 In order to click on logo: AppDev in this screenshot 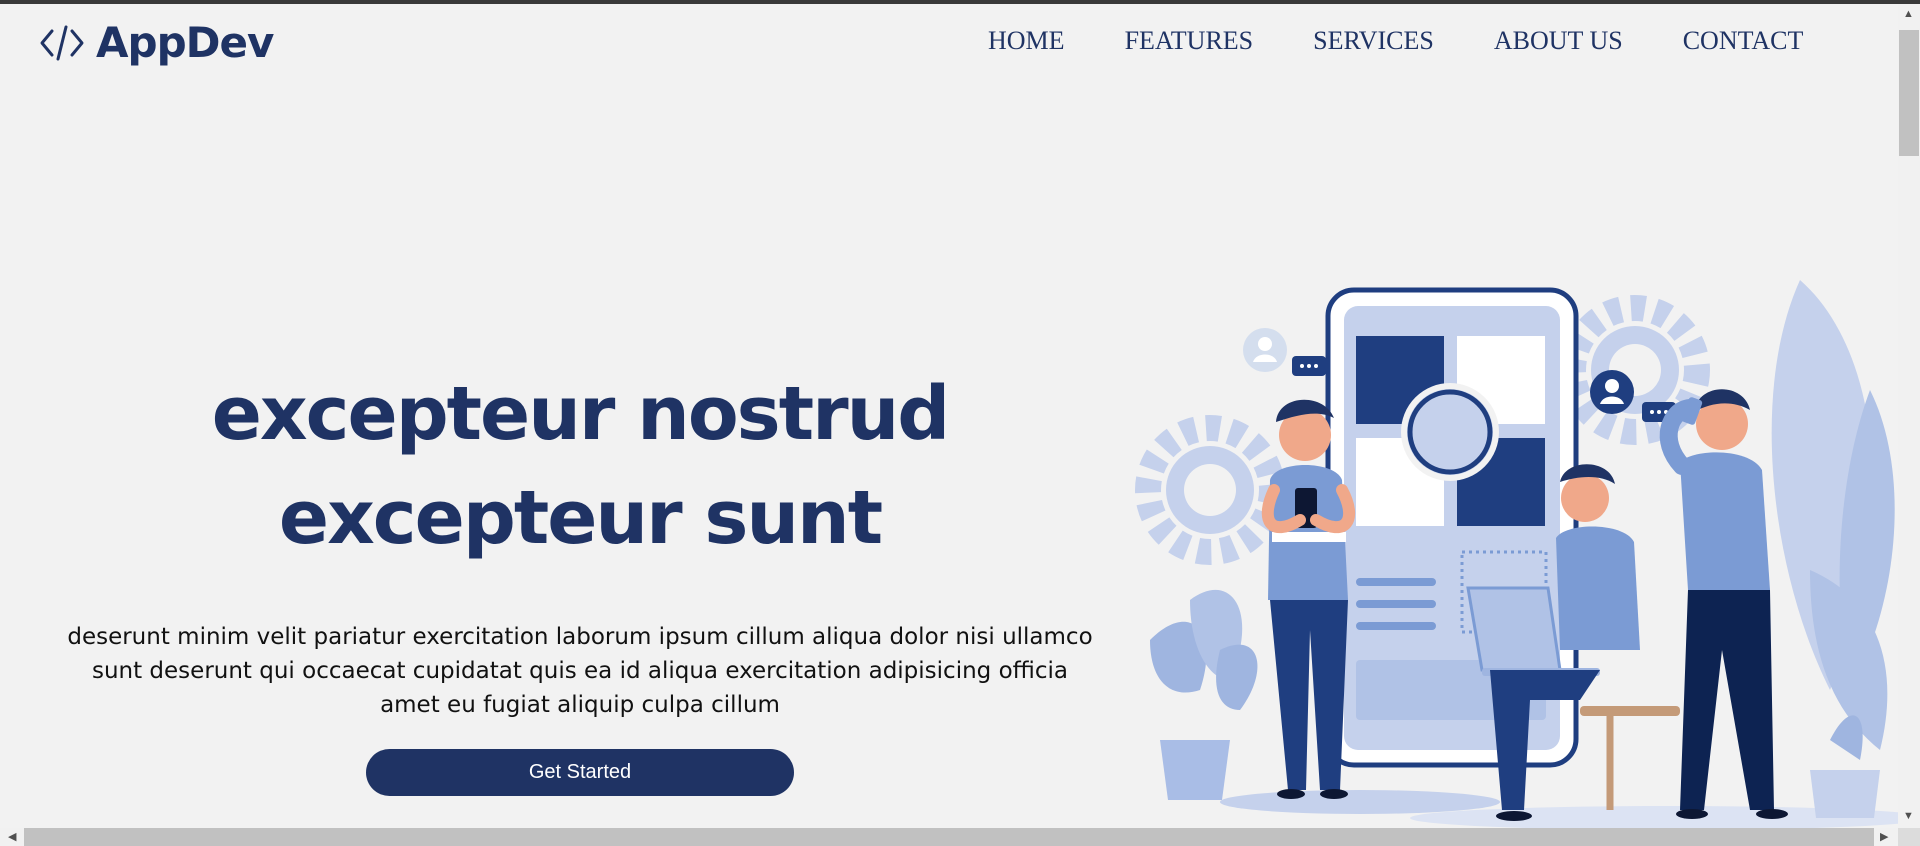, I will do `click(156, 42)`.